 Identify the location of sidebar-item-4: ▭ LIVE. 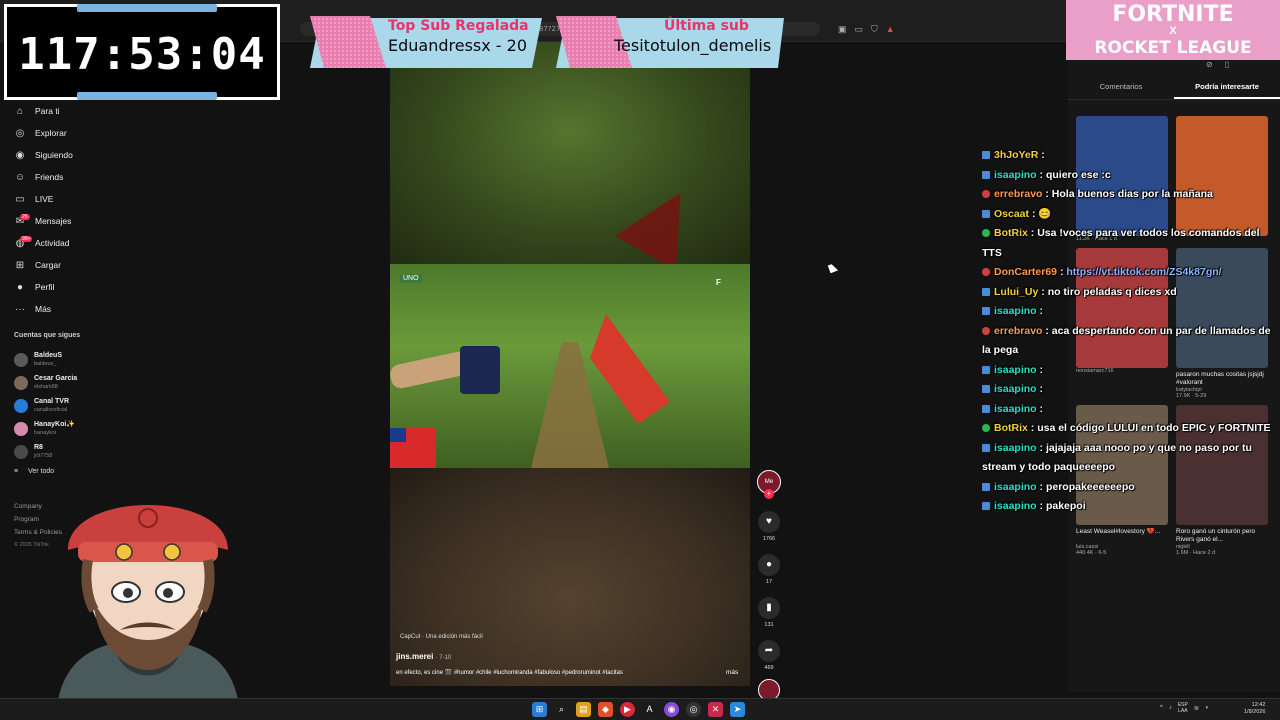
(82, 199).